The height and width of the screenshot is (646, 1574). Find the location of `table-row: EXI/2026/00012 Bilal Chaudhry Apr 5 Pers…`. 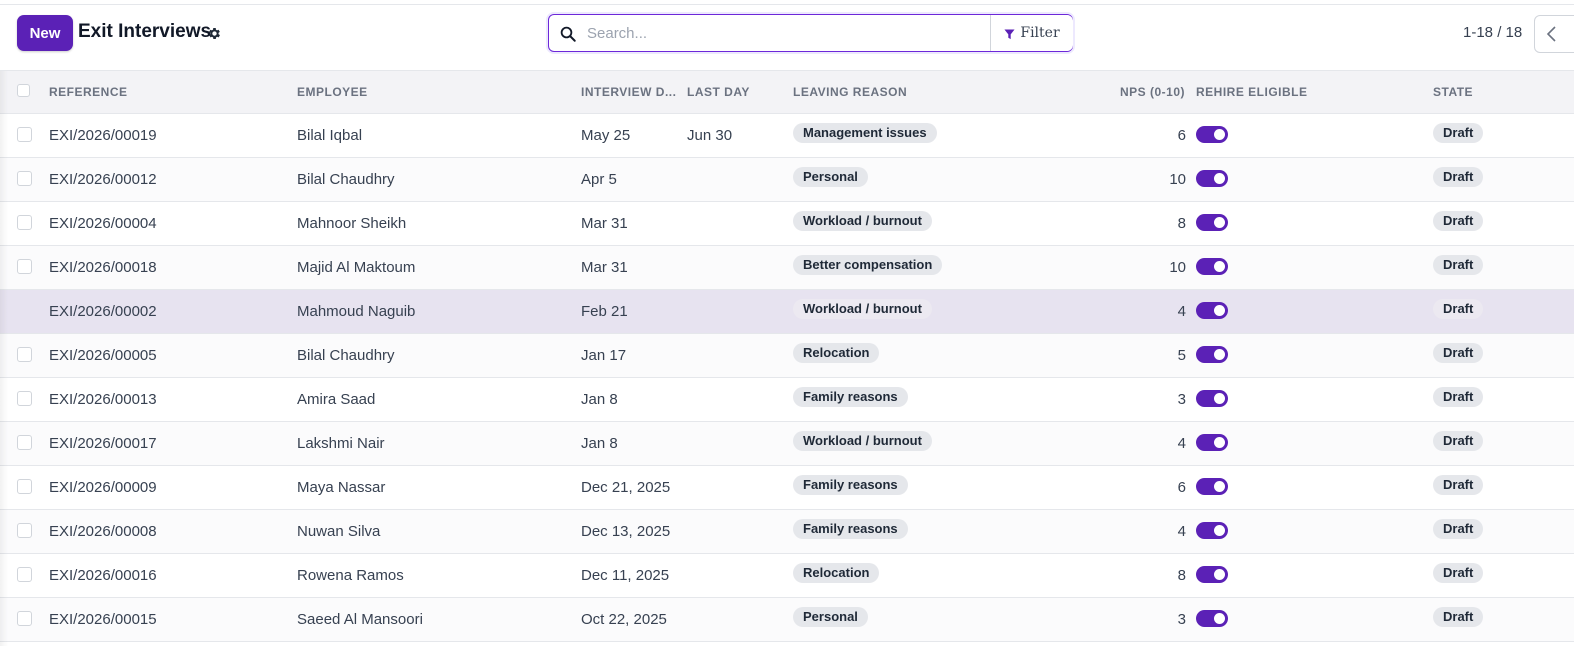

table-row: EXI/2026/00012 Bilal Chaudhry Apr 5 Pers… is located at coordinates (787, 180).